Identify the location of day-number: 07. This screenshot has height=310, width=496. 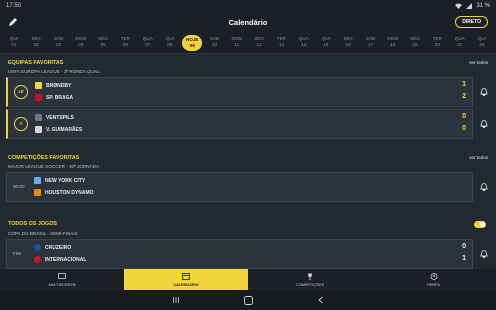
(148, 44).